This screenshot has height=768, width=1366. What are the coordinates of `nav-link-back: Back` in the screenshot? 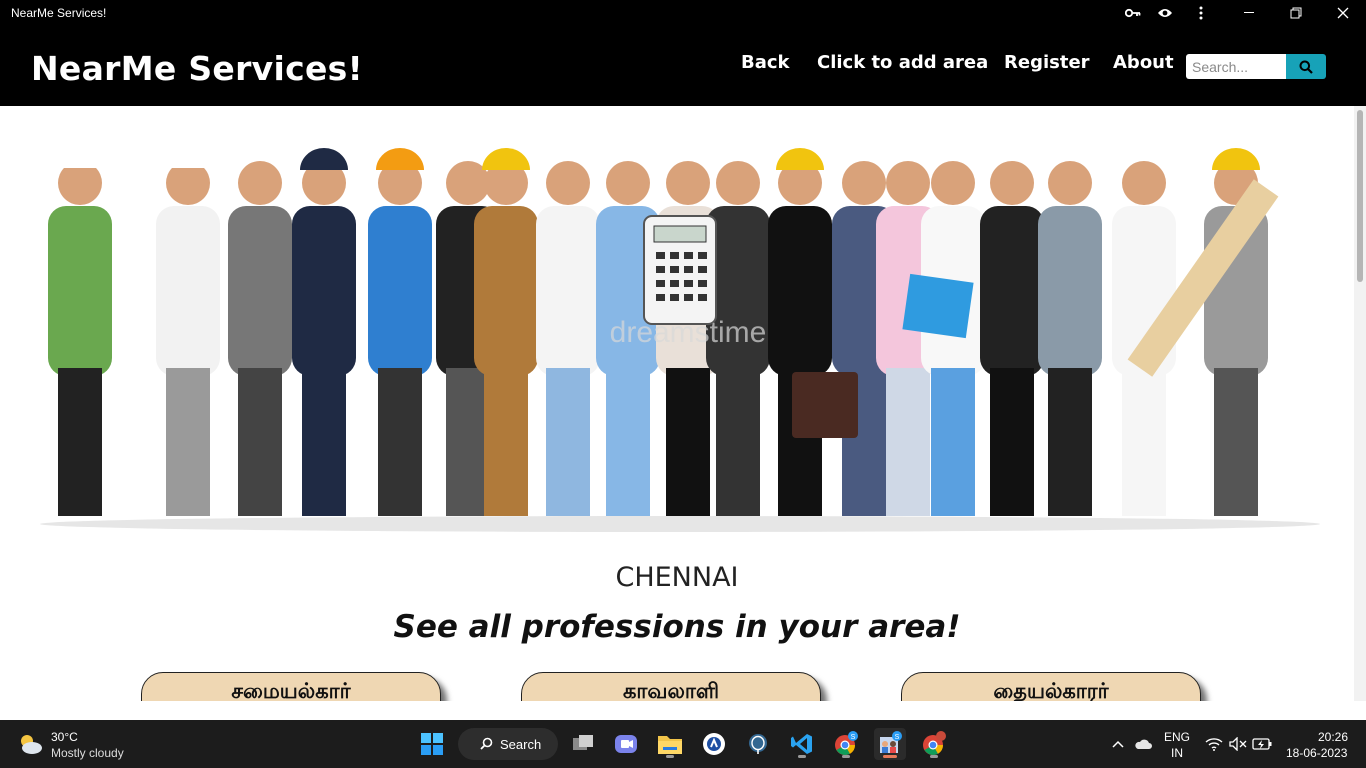 It's located at (765, 62).